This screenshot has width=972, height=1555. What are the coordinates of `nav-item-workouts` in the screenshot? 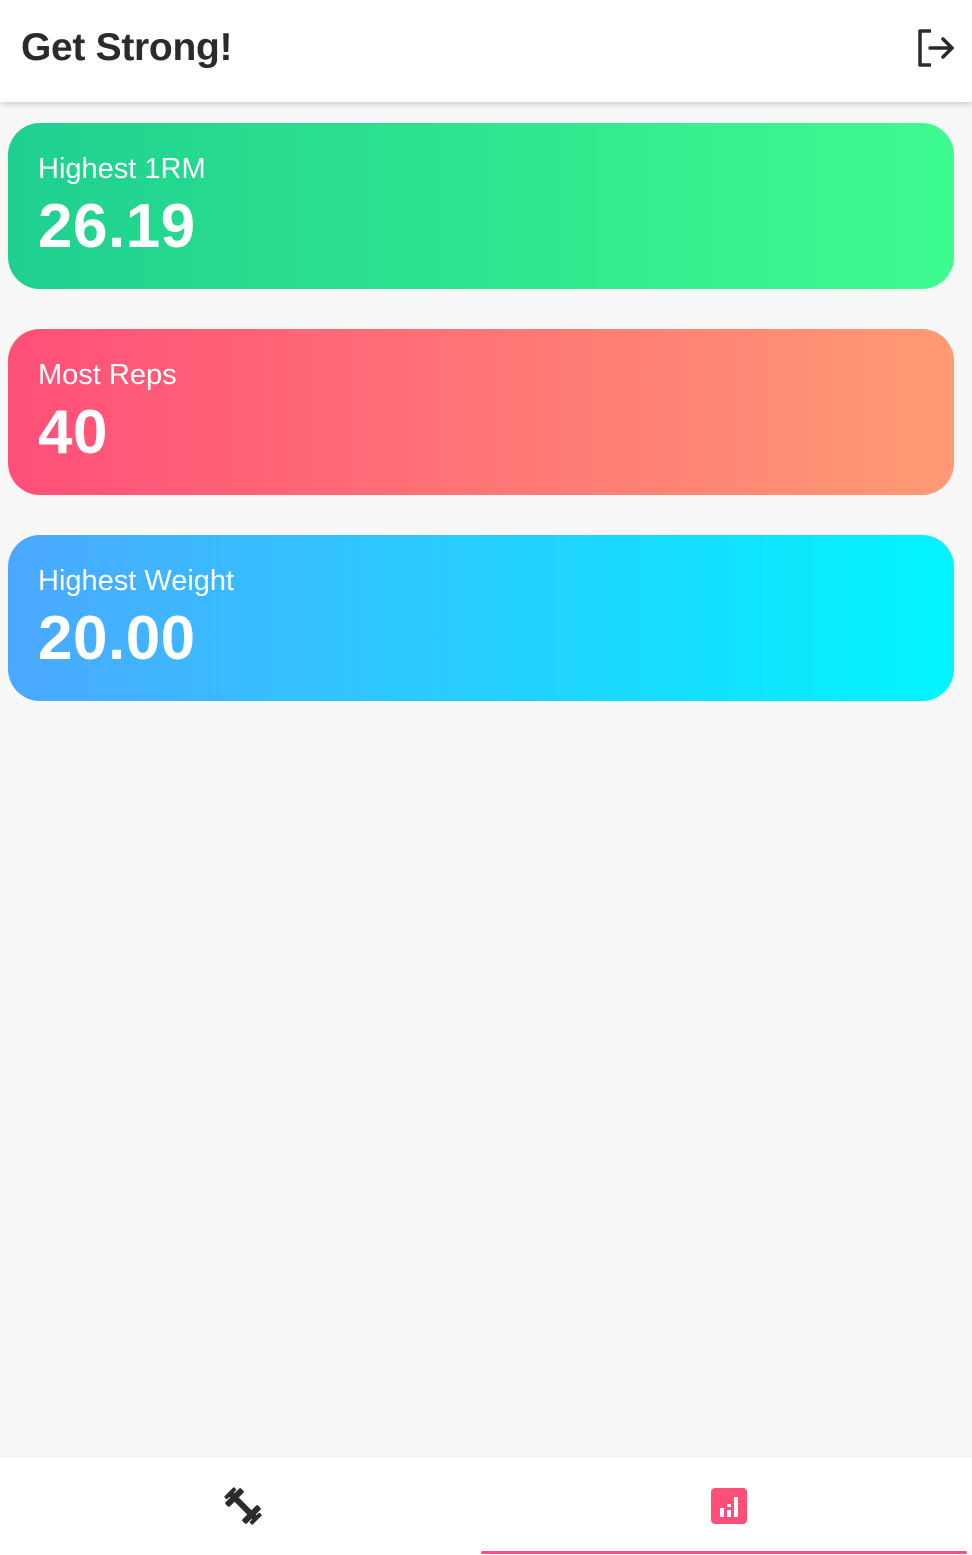 It's located at (243, 1506).